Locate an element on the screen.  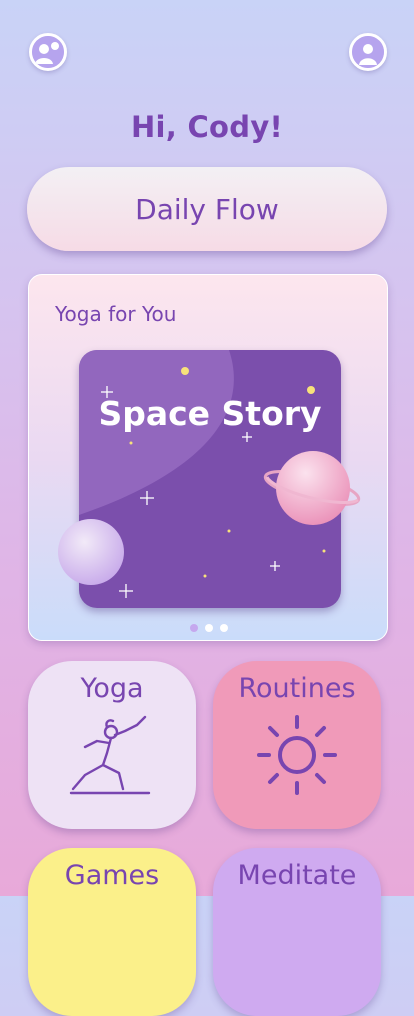
card-title: Yoga for You is located at coordinates (116, 314).